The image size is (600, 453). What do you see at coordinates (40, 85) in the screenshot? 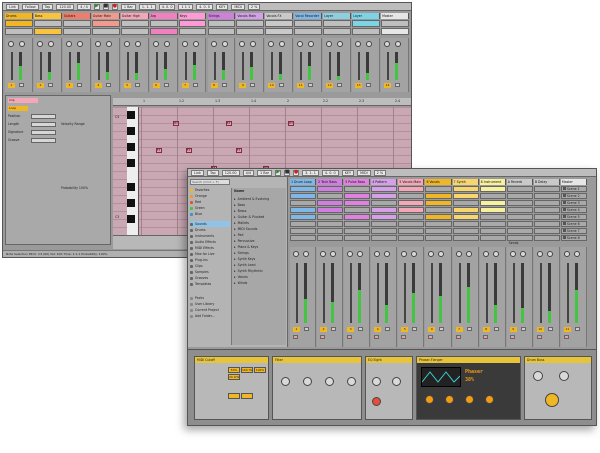
I see `track-number: 2` at bounding box center [40, 85].